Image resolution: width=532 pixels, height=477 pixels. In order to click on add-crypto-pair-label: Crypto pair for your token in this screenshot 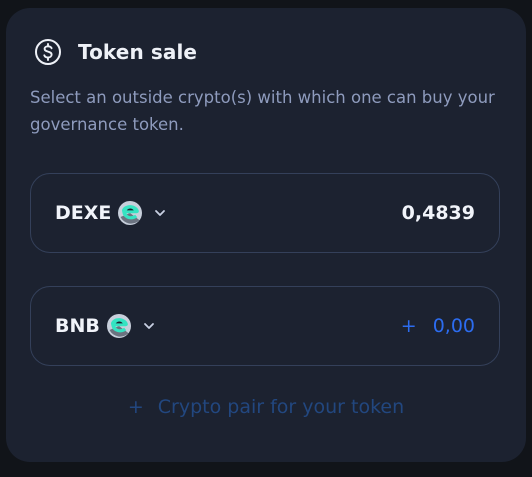, I will do `click(281, 407)`.